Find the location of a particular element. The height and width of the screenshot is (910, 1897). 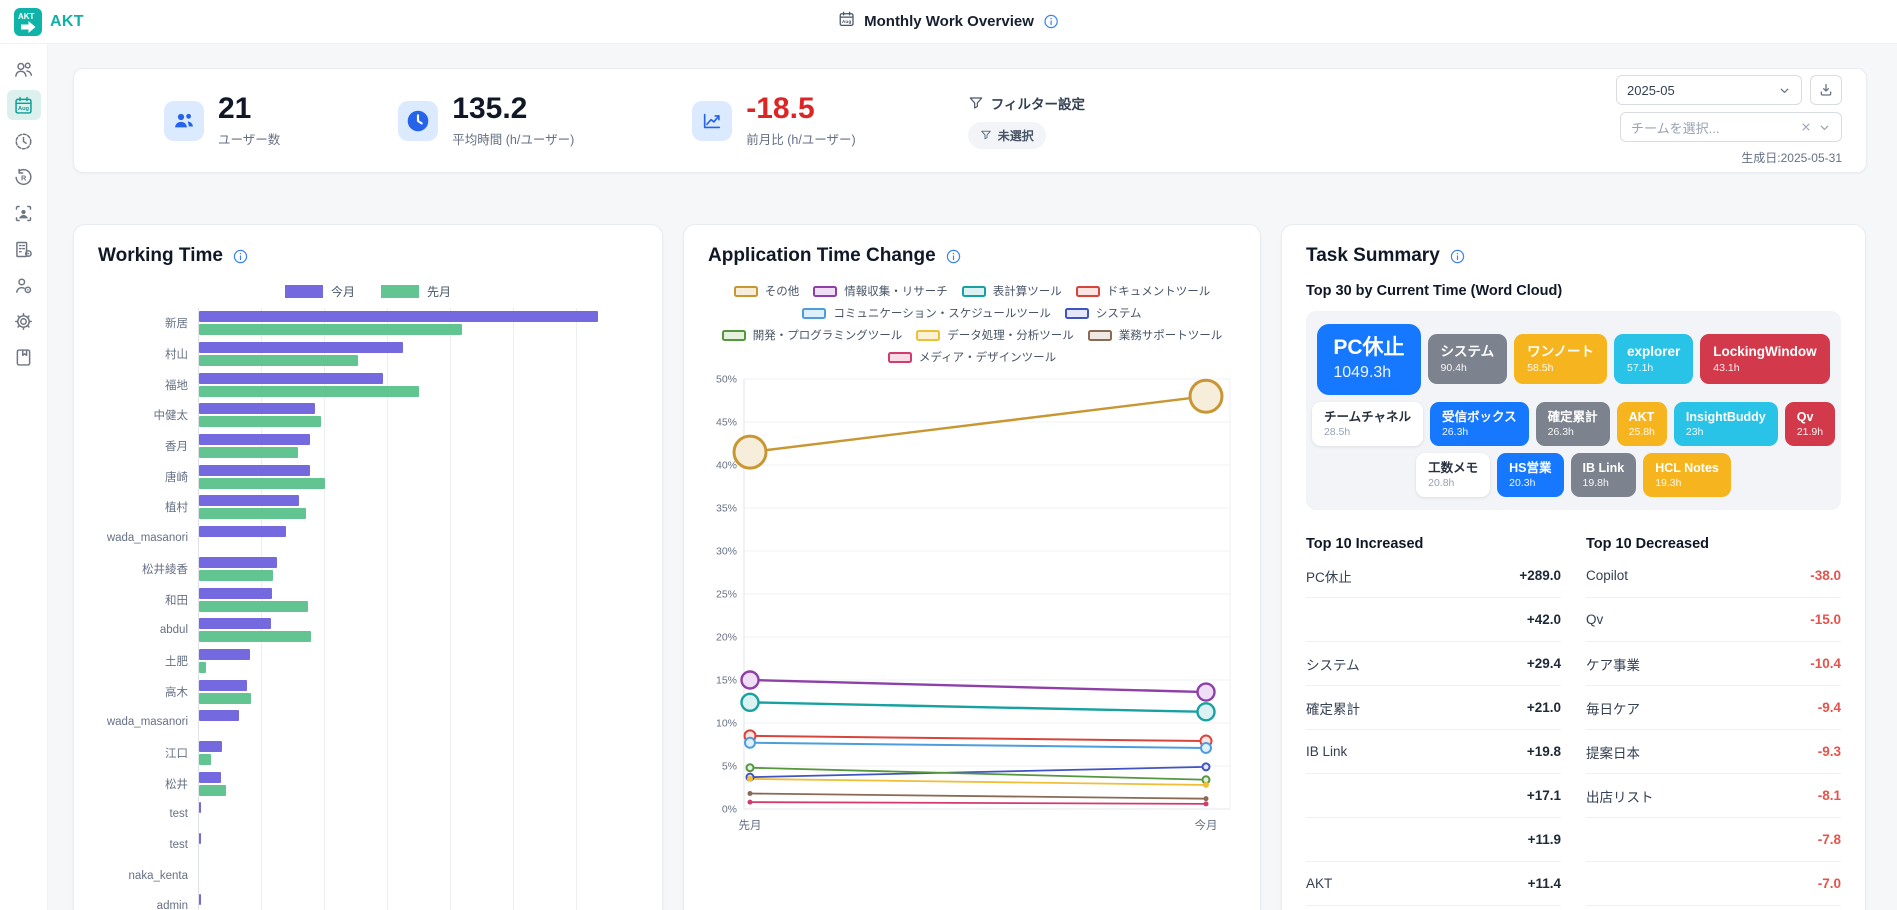

tag-label: 確定累計 is located at coordinates (1572, 416).